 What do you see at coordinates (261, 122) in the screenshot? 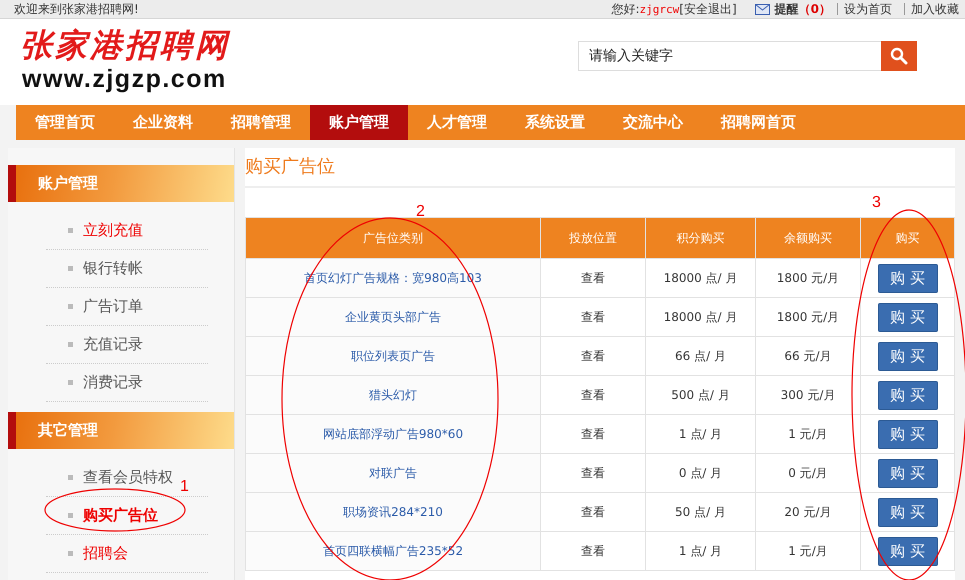
I see `nav-tab: 招聘管理` at bounding box center [261, 122].